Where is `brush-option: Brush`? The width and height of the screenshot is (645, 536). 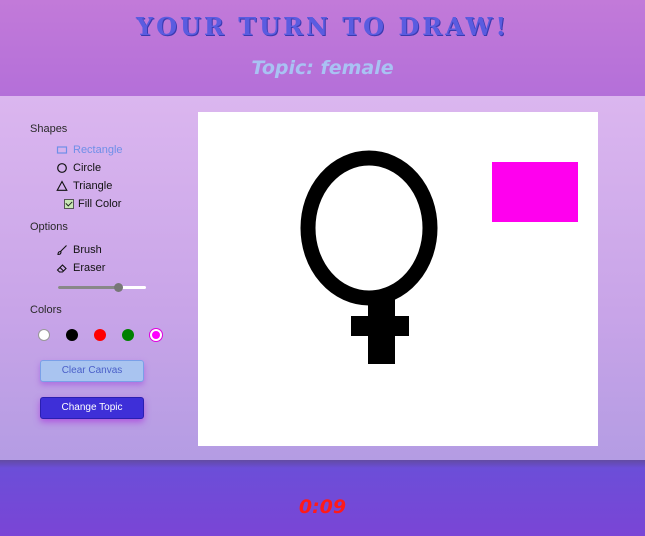 brush-option: Brush is located at coordinates (79, 250).